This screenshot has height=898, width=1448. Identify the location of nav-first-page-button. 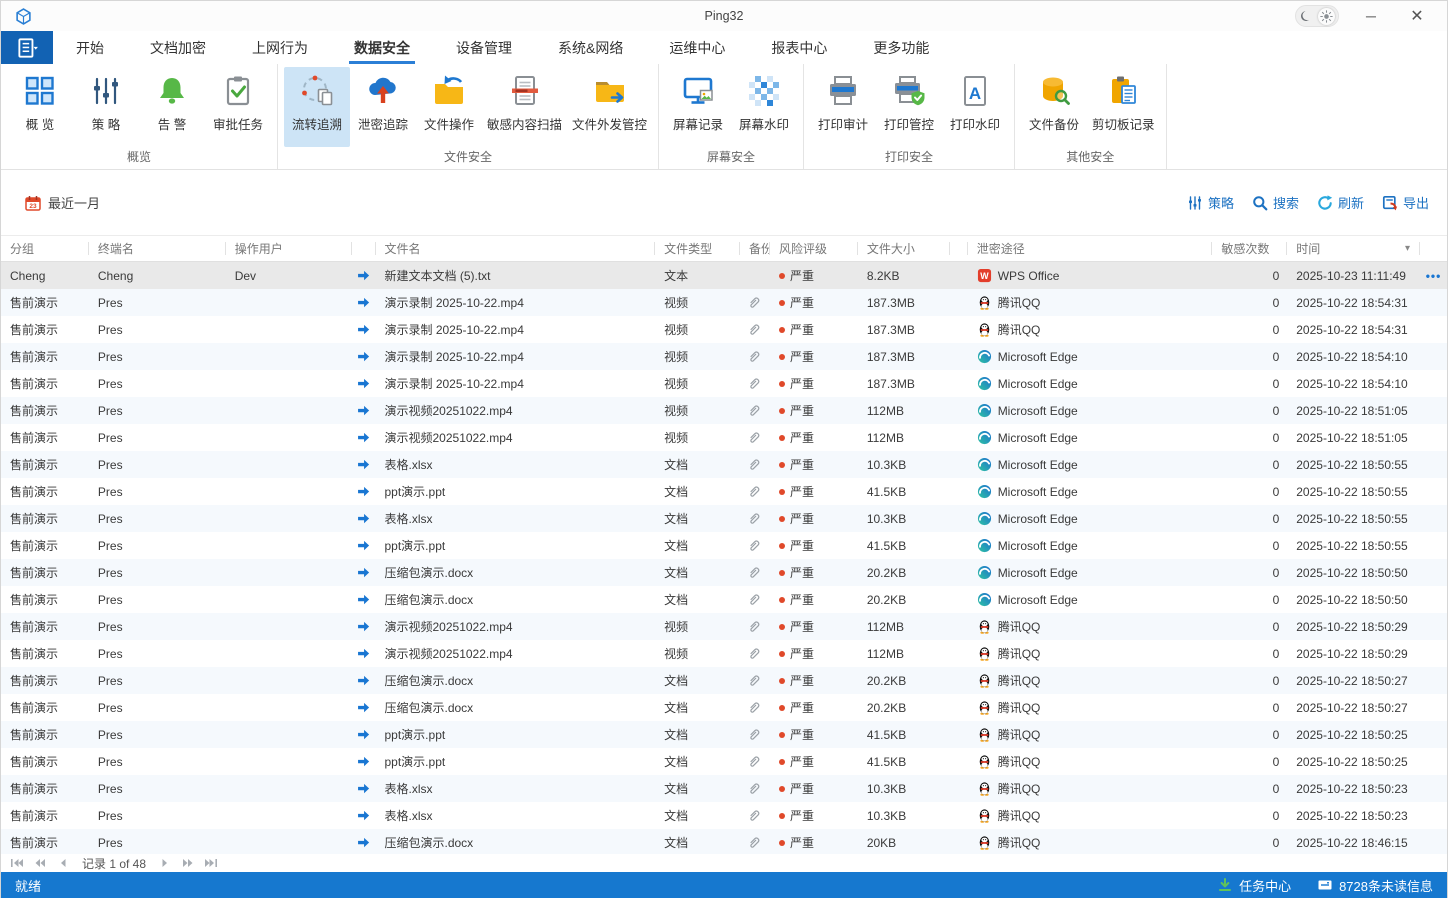
(17, 863).